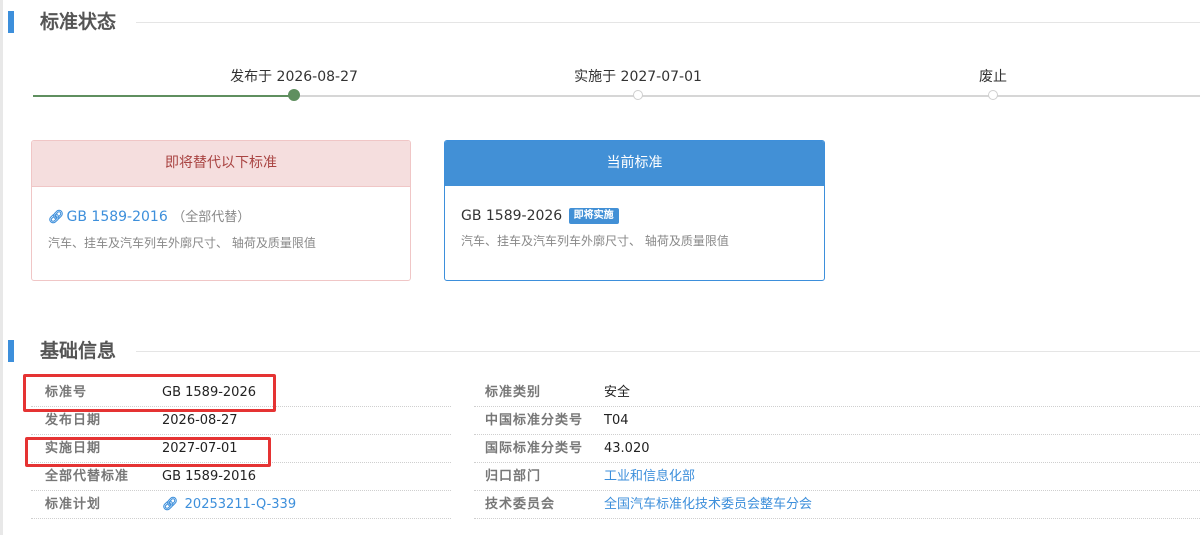  I want to click on standard-plan-link: 🔗︎ 20253211-Q-339, so click(229, 505).